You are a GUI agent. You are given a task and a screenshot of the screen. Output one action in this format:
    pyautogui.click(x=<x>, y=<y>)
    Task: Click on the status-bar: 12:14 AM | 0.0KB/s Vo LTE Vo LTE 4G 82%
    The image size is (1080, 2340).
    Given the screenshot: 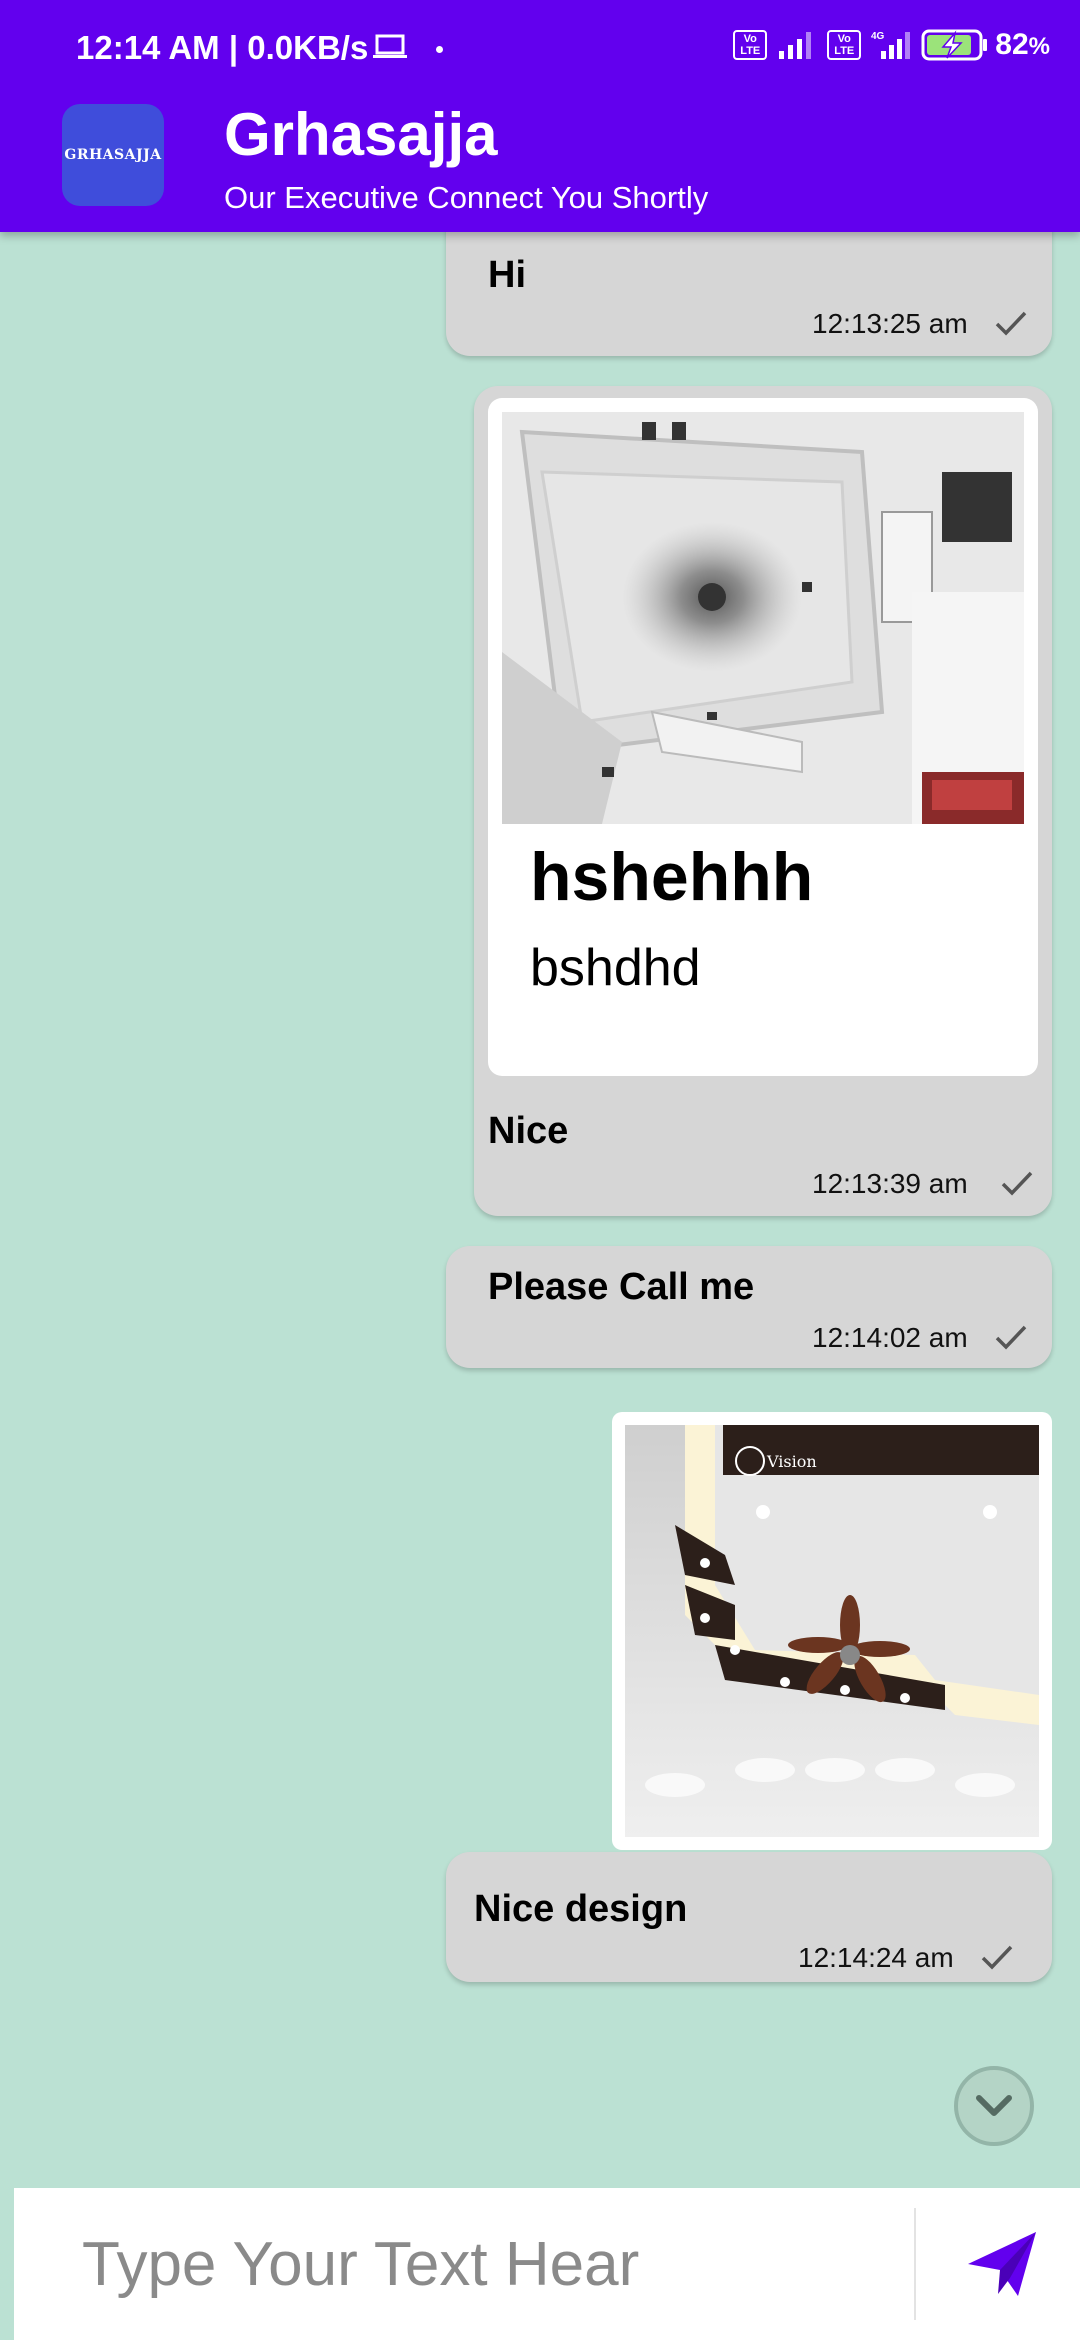 What is the action you would take?
    pyautogui.click(x=540, y=50)
    